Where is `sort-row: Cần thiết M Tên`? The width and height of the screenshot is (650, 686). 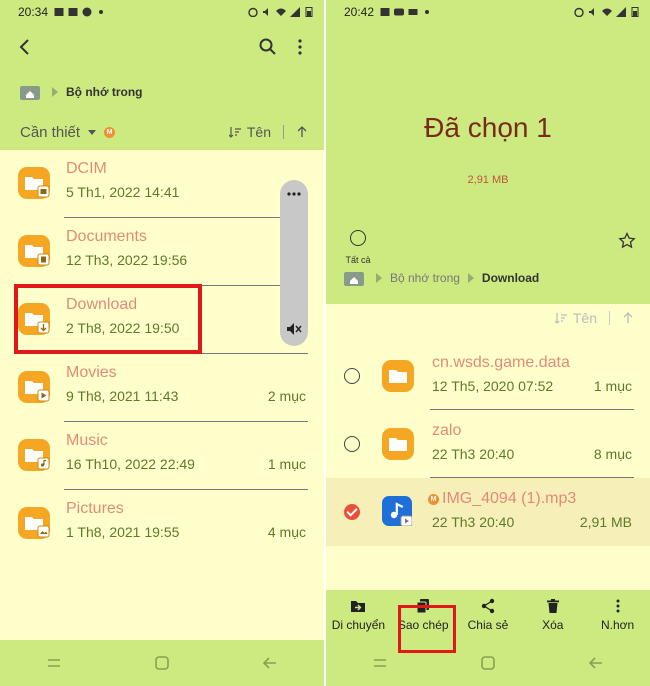 sort-row: Cần thiết M Tên is located at coordinates (162, 132).